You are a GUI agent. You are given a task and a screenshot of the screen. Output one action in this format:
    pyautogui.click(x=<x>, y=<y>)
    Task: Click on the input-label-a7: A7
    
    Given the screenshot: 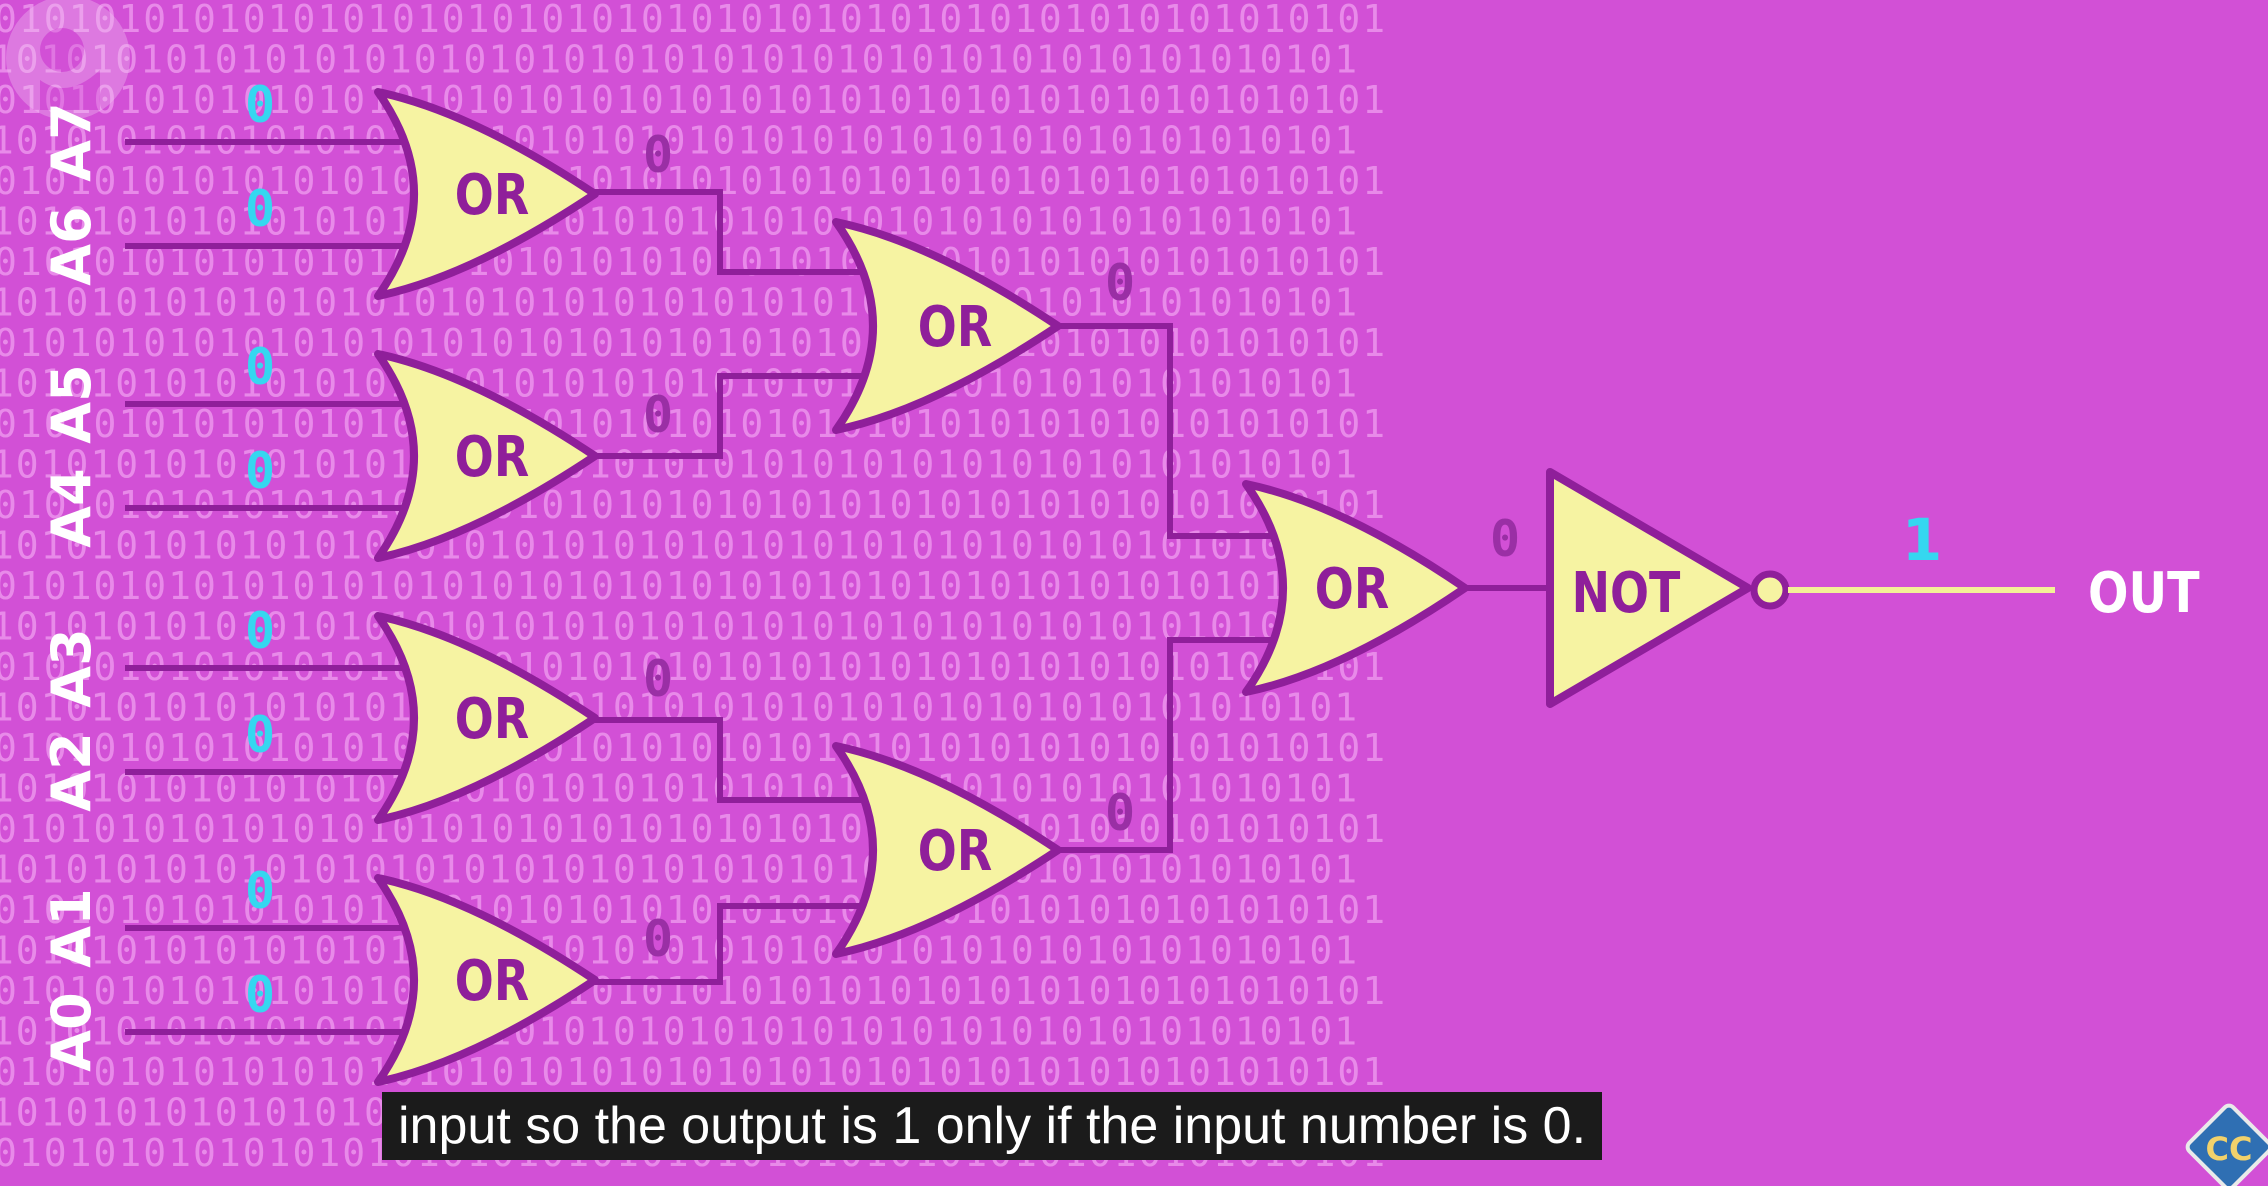 What is the action you would take?
    pyautogui.click(x=71, y=141)
    